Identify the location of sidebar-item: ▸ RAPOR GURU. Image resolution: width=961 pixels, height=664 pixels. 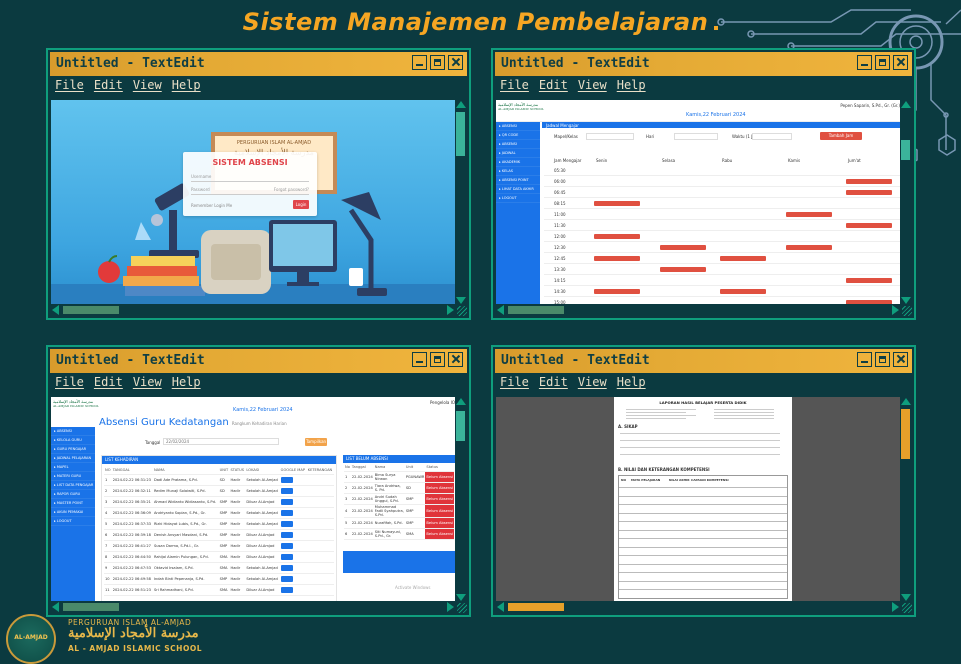
(73, 494).